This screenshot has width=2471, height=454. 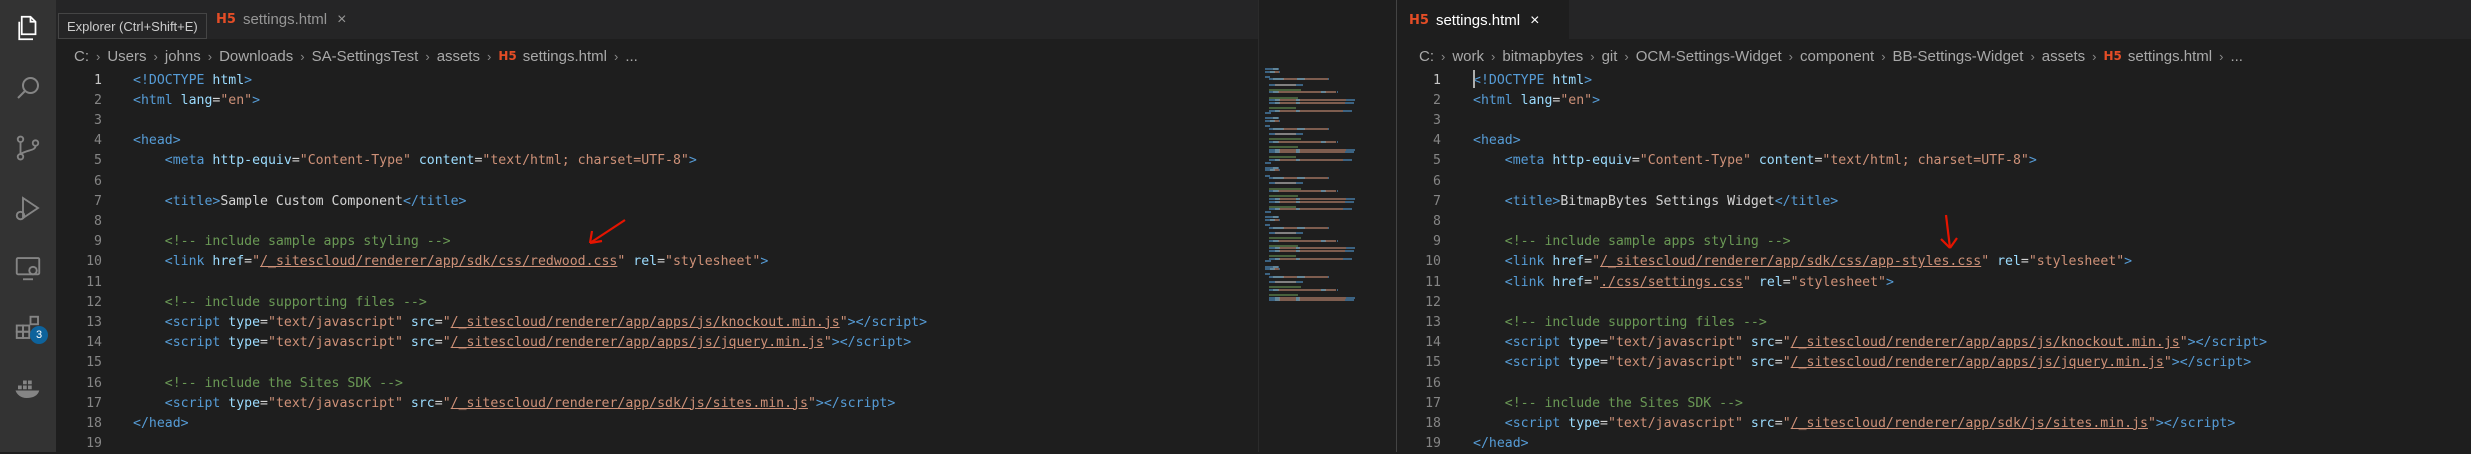 I want to click on code-line: 19 </head>, so click(x=1463, y=444).